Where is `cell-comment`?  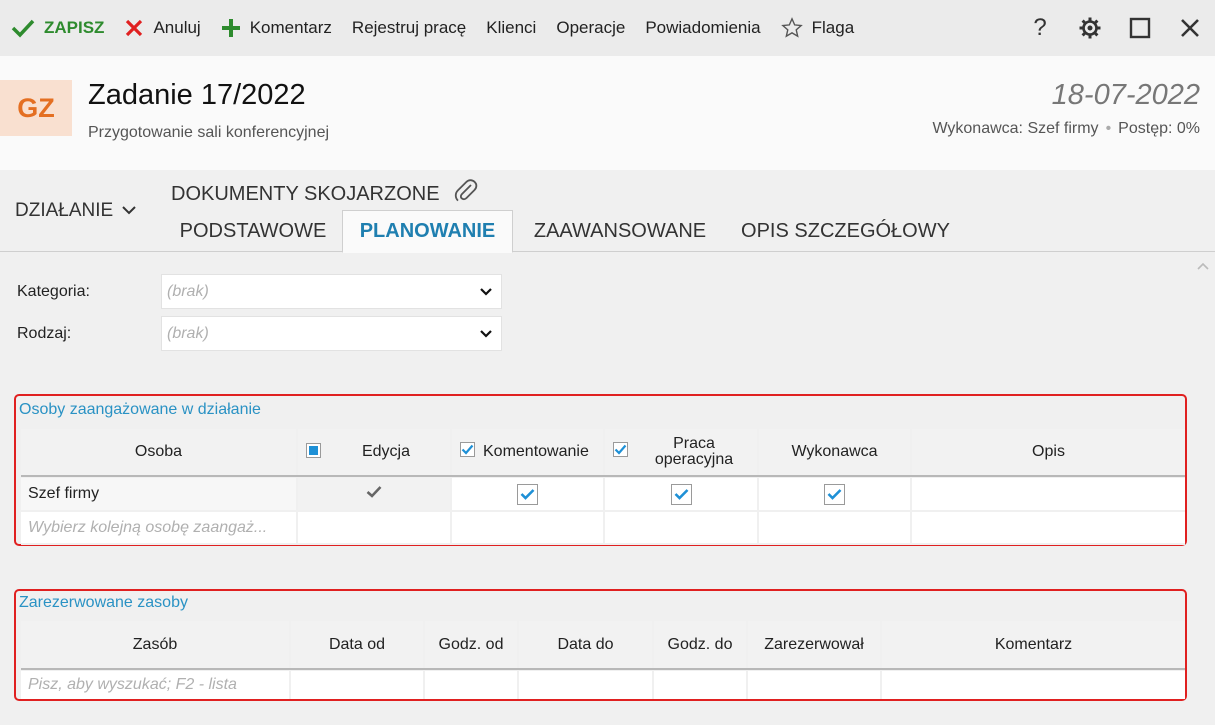 cell-comment is located at coordinates (527, 494).